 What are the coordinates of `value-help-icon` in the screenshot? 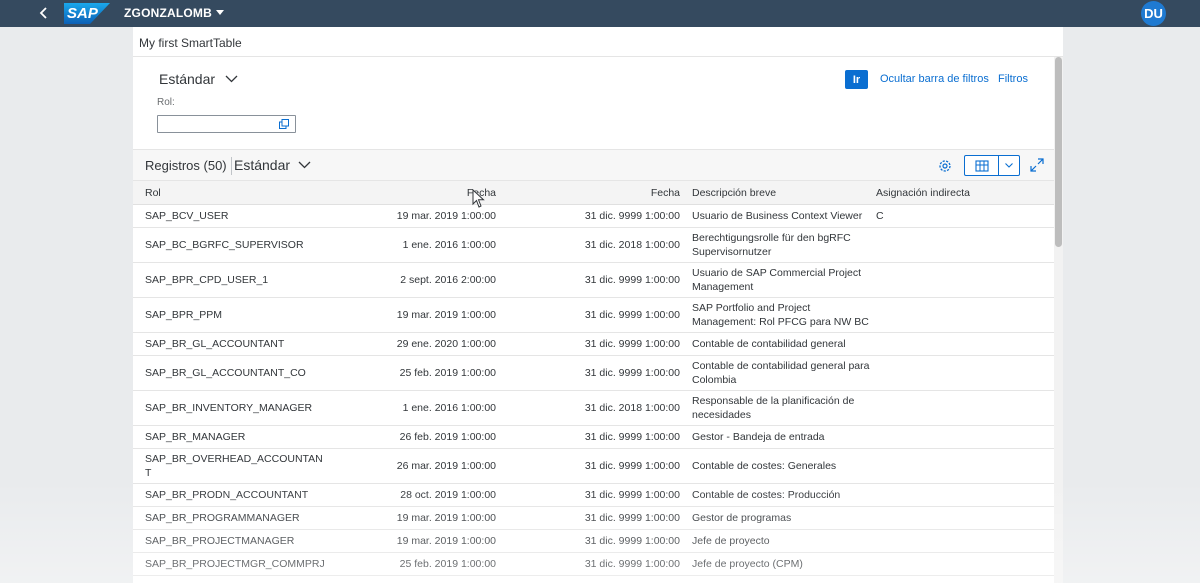 It's located at (284, 124).